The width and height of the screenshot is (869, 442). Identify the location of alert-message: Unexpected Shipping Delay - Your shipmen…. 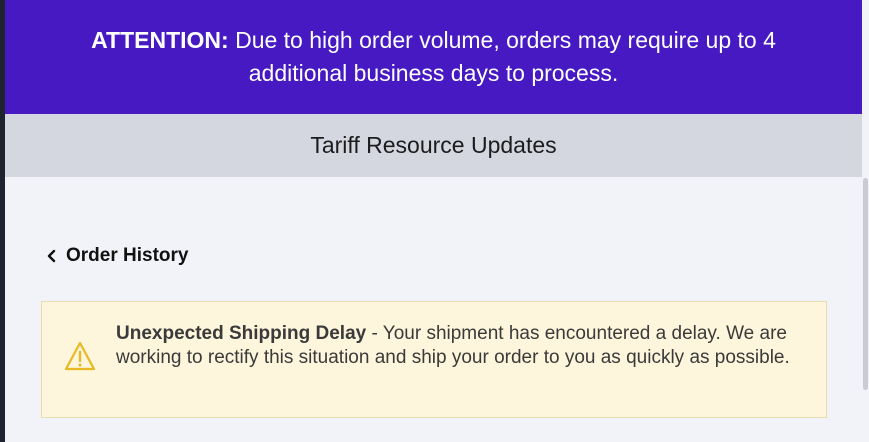
(466, 346).